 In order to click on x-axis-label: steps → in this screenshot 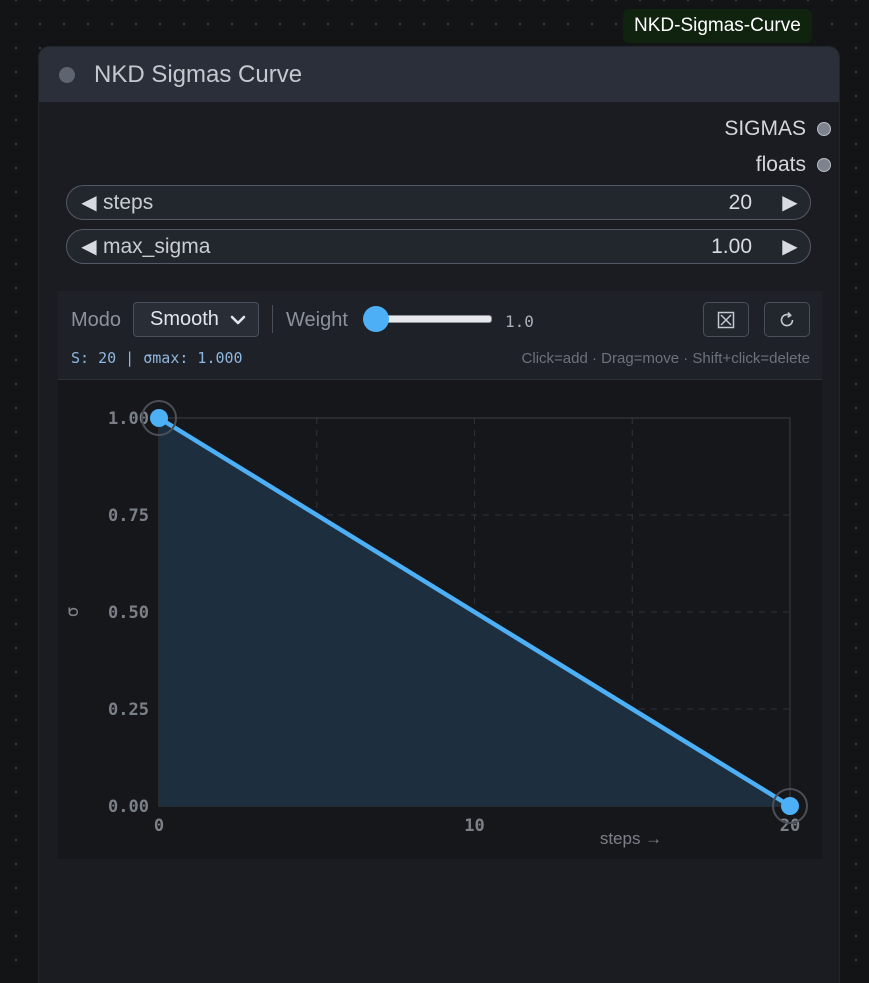, I will do `click(631, 838)`.